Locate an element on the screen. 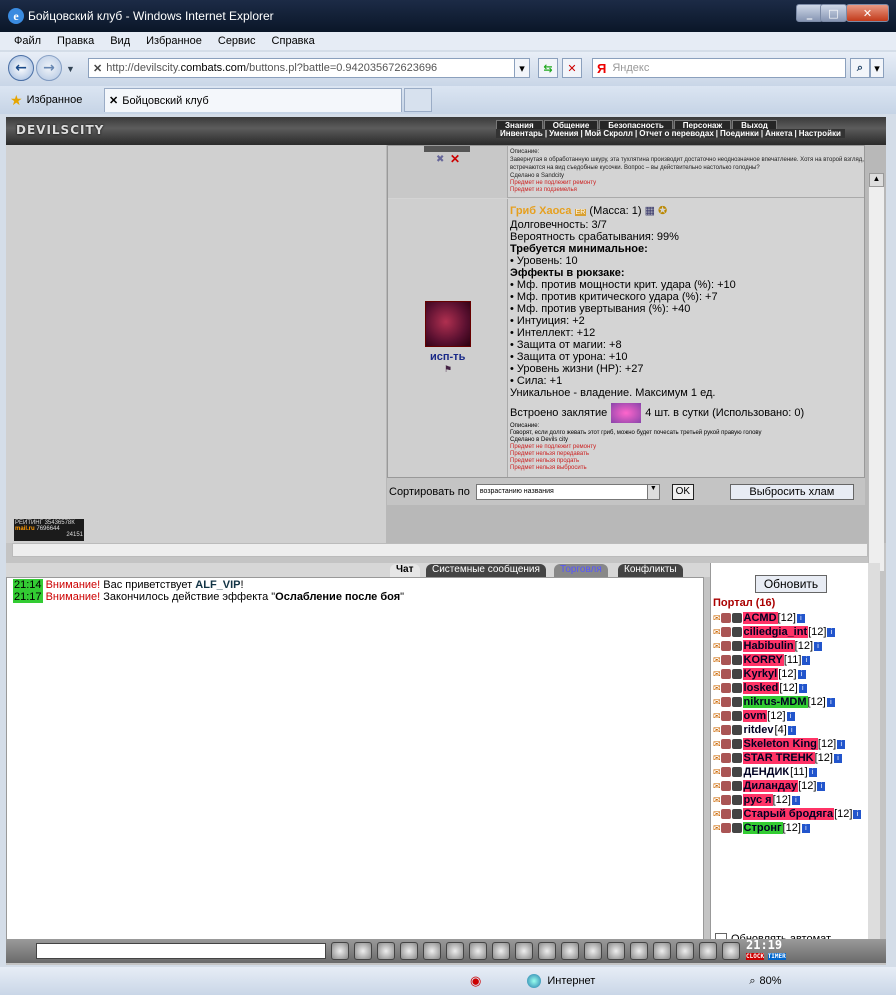  user-name: nikrus-MDM is located at coordinates (775, 702).